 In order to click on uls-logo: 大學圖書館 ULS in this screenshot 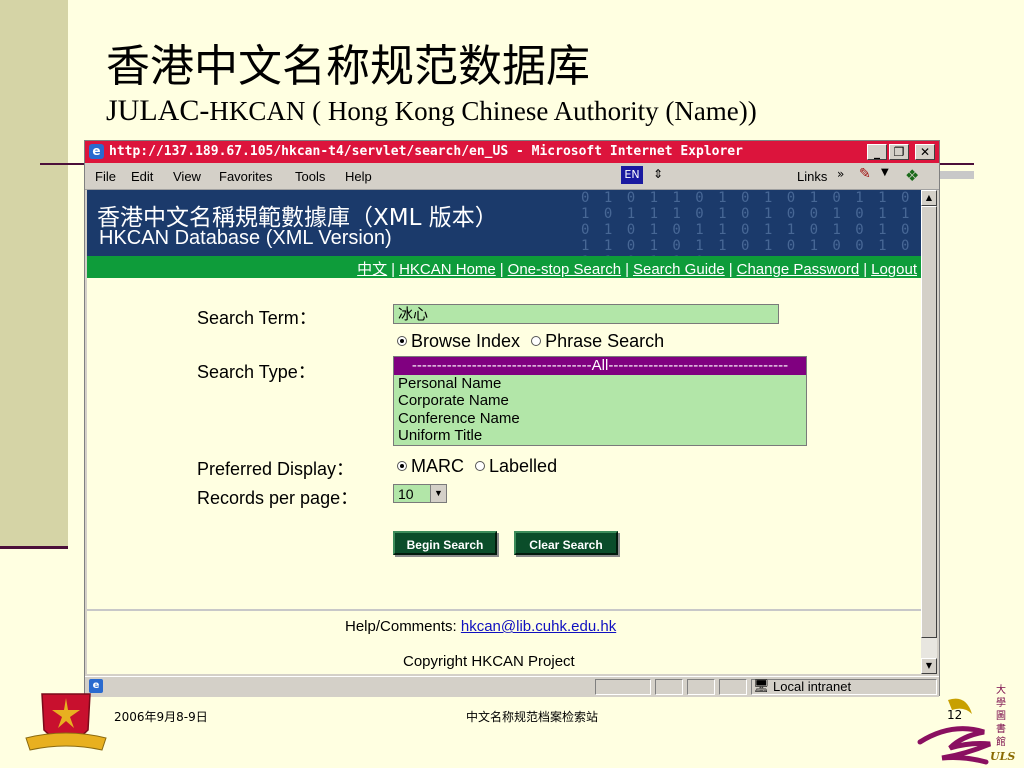, I will do `click(967, 725)`.